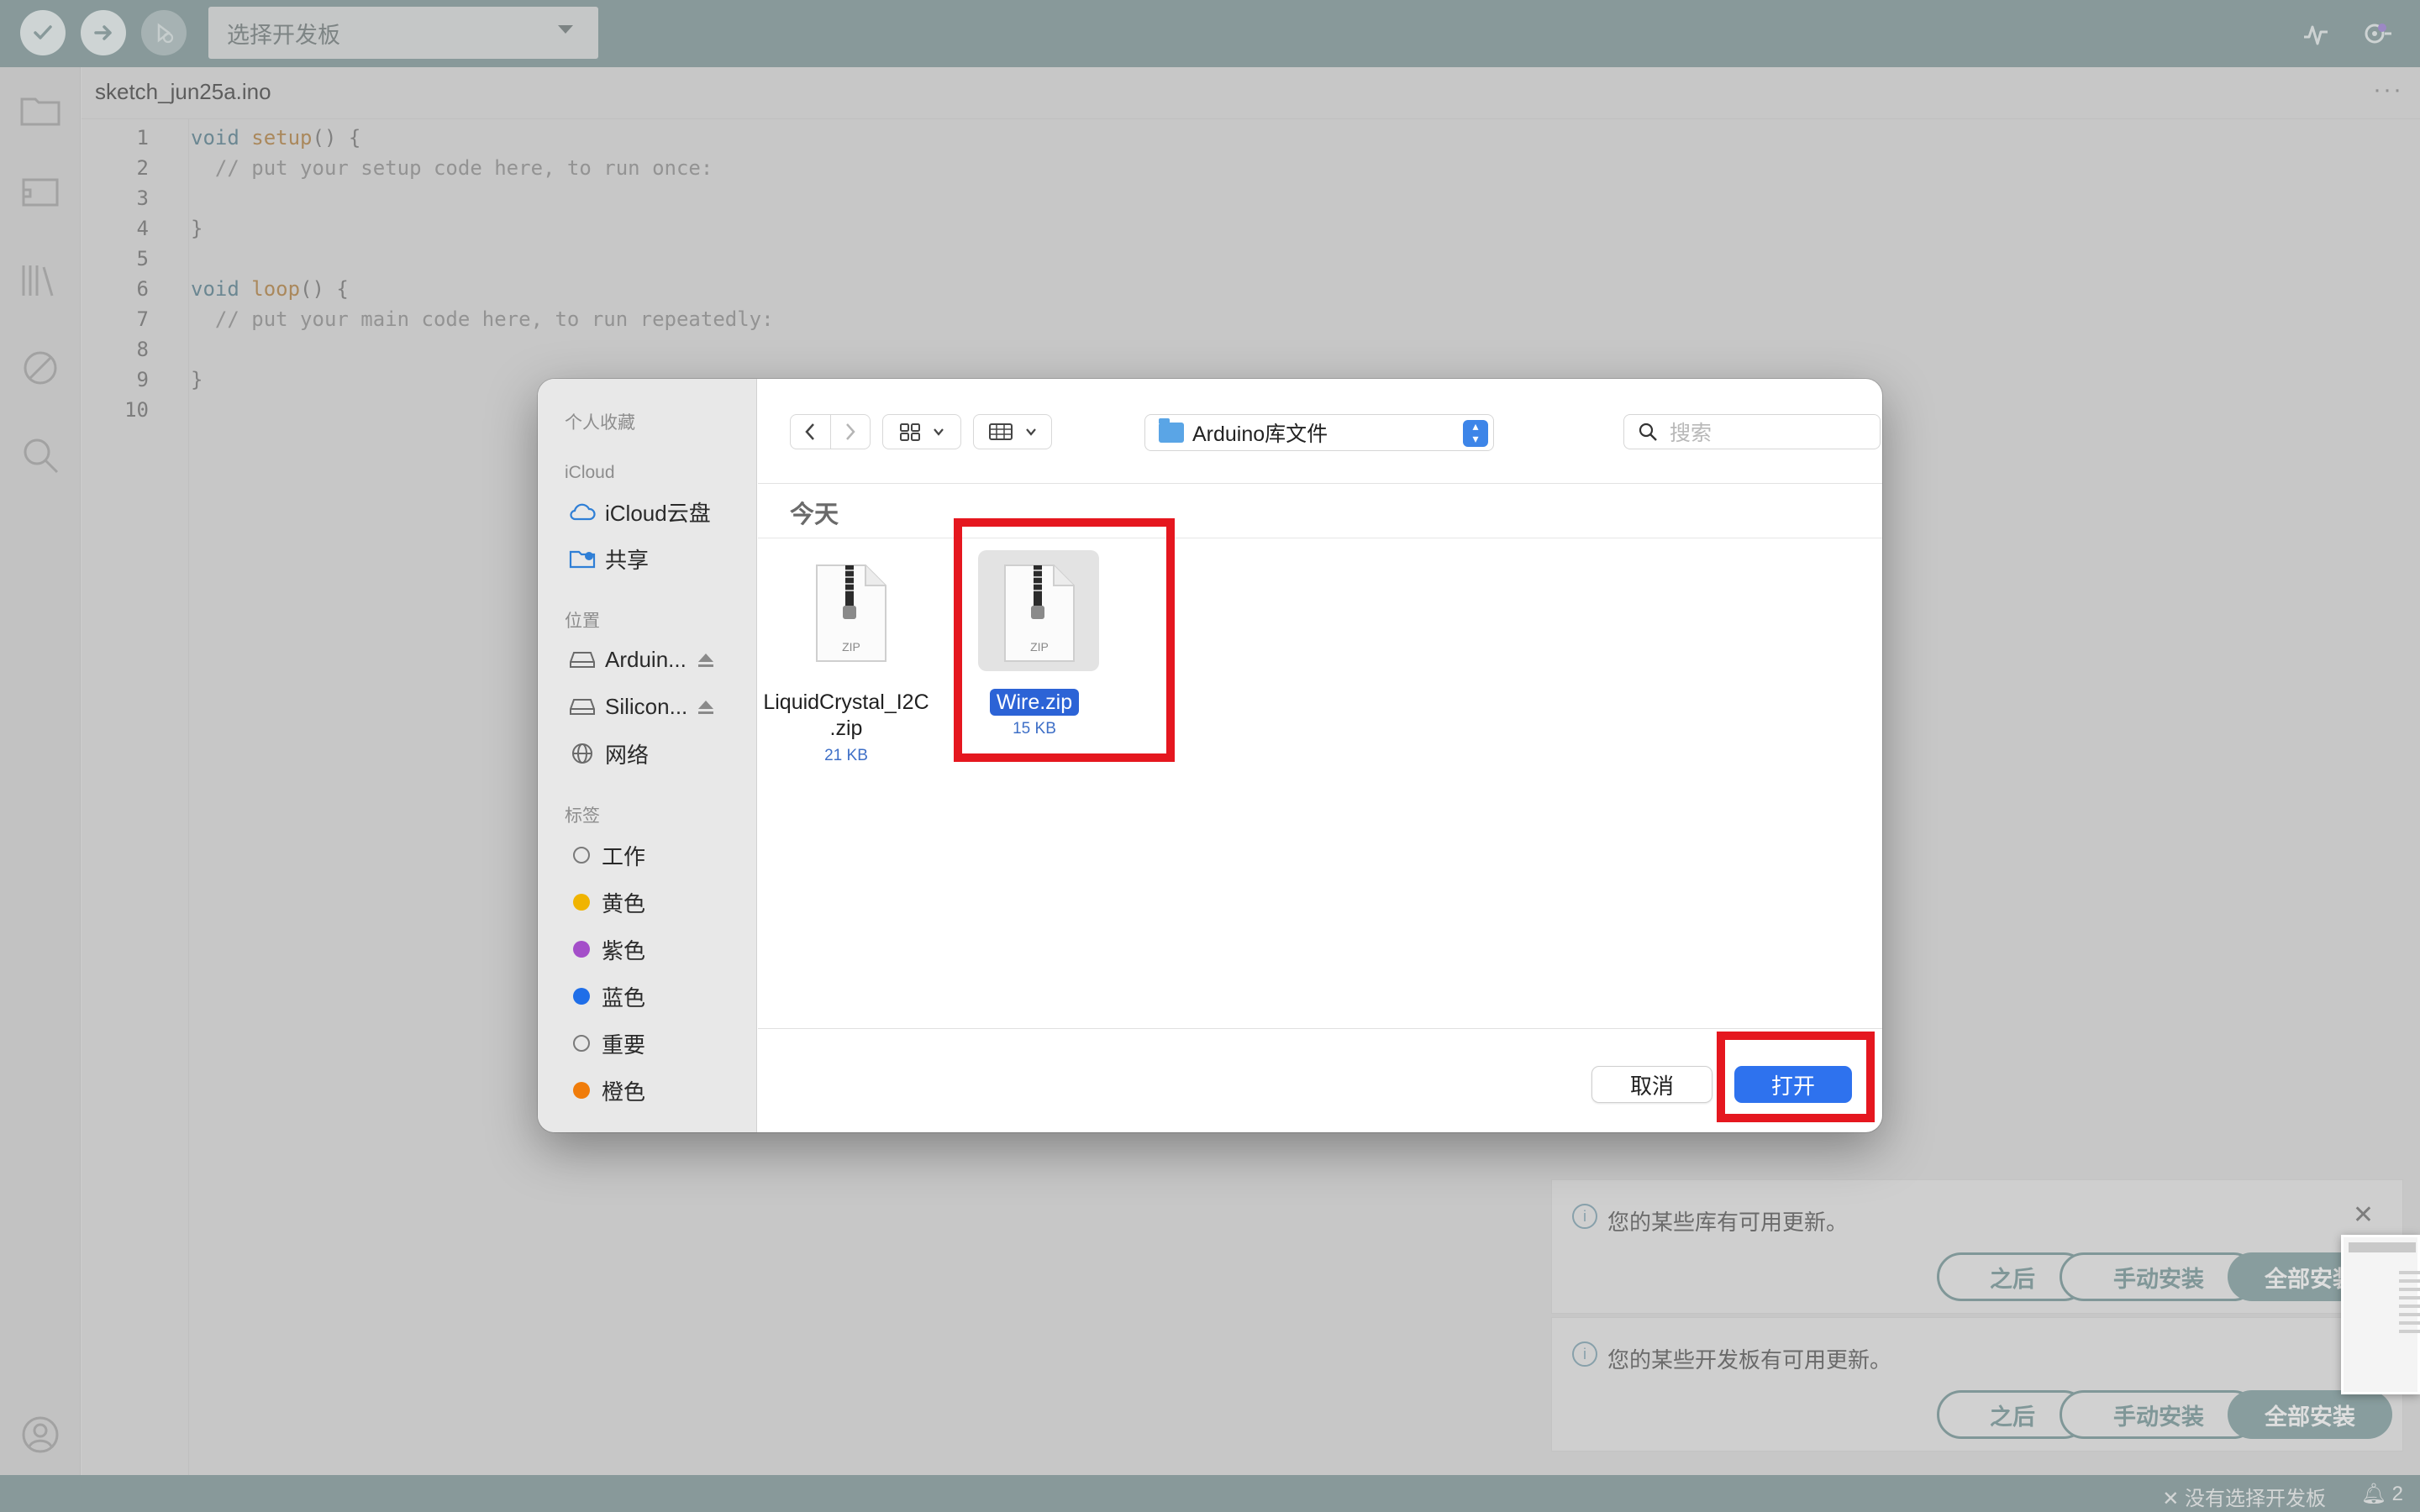  Describe the element at coordinates (922, 431) in the screenshot. I see `icon-view-button` at that location.